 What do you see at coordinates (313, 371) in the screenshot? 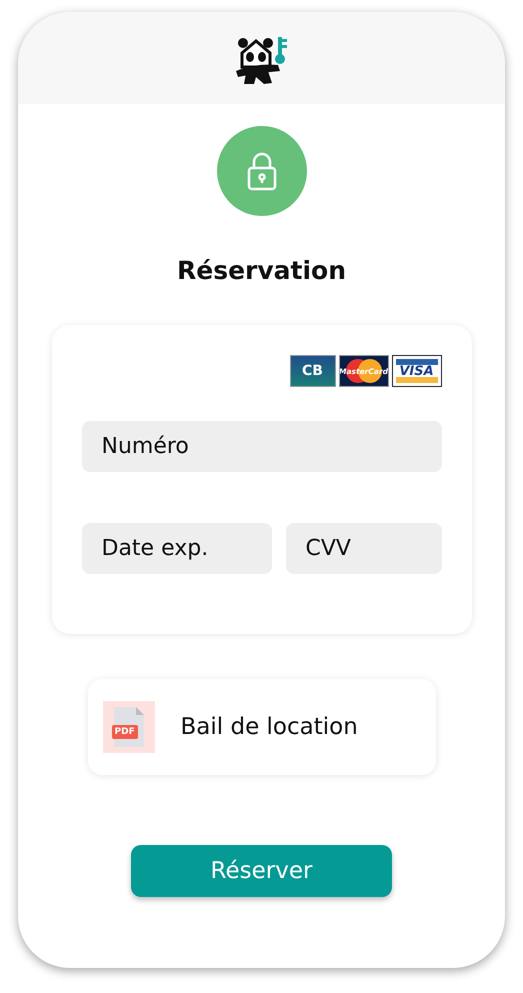
I see `cb-logo: CB` at bounding box center [313, 371].